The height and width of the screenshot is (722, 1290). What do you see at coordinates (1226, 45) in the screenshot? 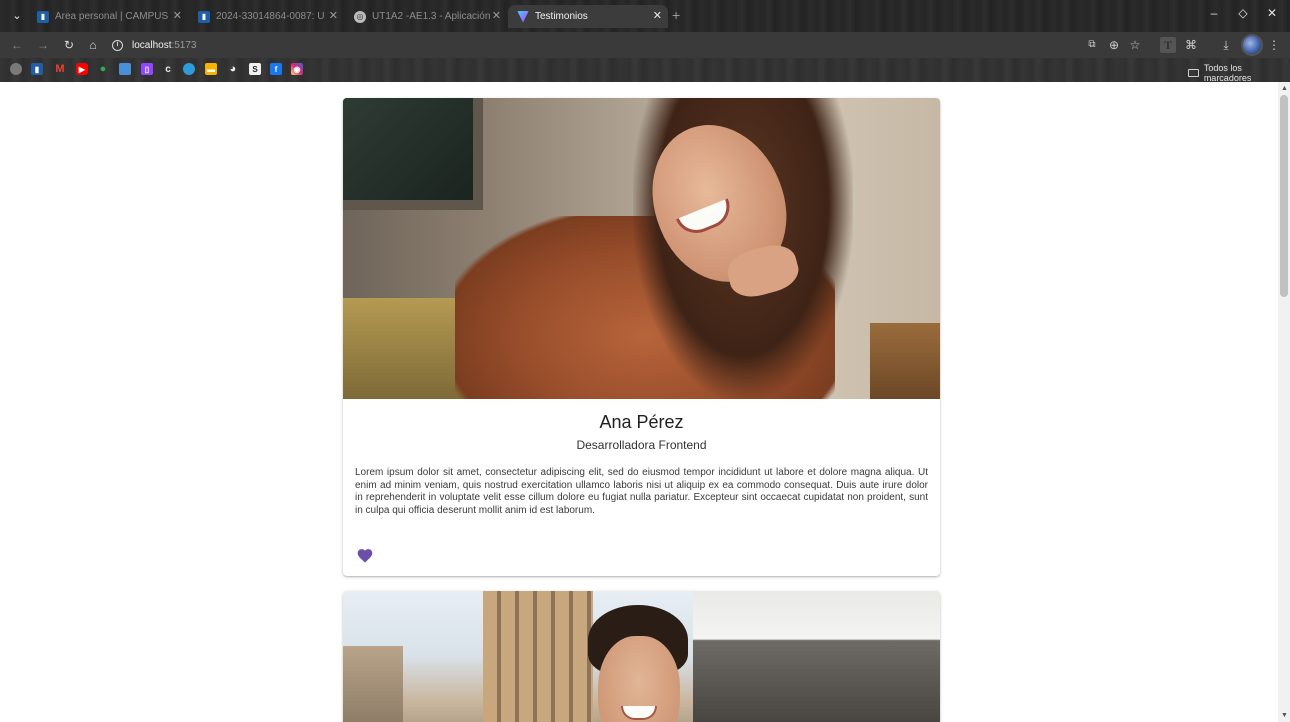
I see `download-icon: ⤓` at bounding box center [1226, 45].